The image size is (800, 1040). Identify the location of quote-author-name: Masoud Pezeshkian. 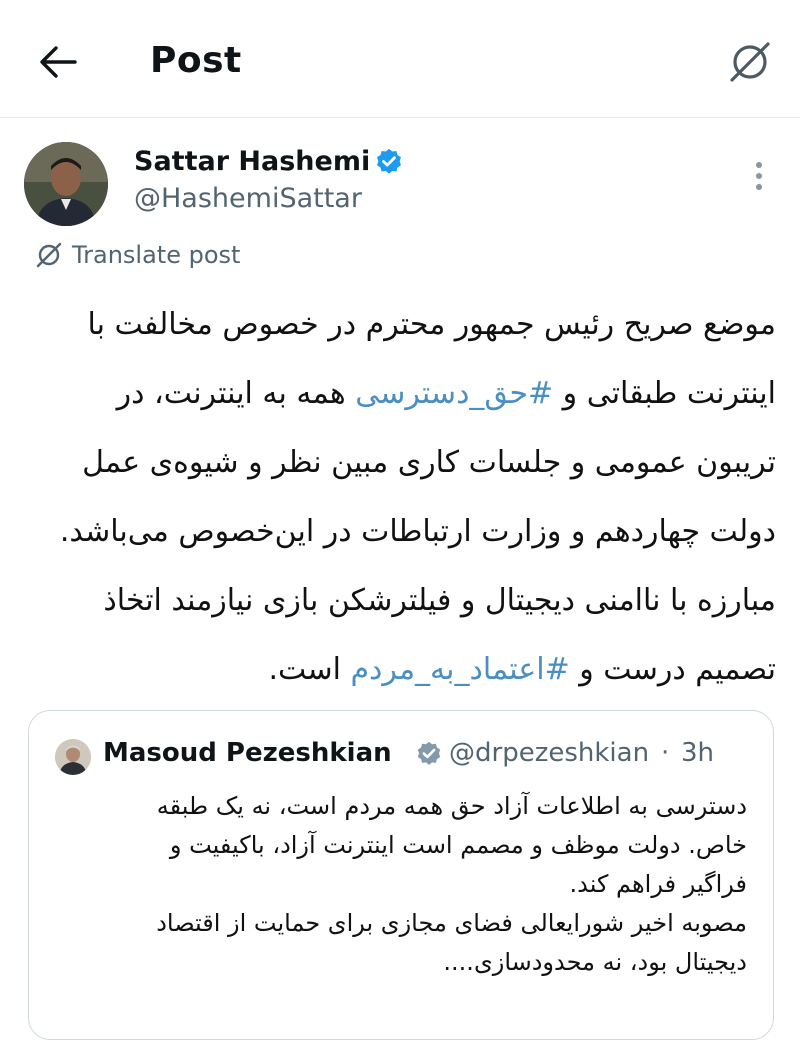
(247, 753).